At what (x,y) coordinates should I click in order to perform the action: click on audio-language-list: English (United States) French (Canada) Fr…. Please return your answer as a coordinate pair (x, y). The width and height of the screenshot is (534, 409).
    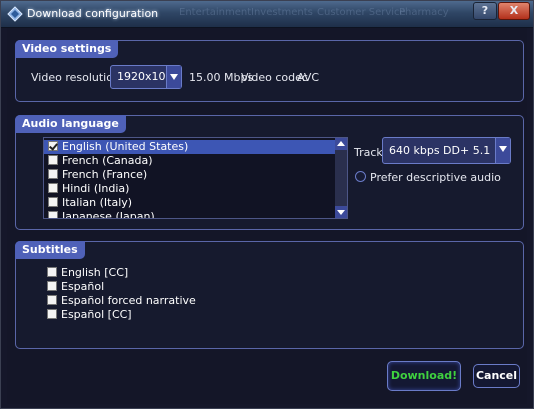
    Looking at the image, I should click on (195, 178).